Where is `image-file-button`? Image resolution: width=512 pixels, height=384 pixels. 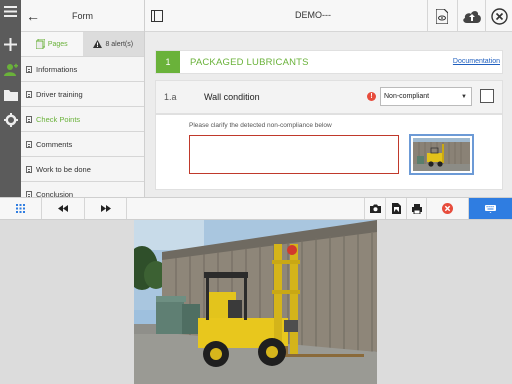 image-file-button is located at coordinates (396, 208).